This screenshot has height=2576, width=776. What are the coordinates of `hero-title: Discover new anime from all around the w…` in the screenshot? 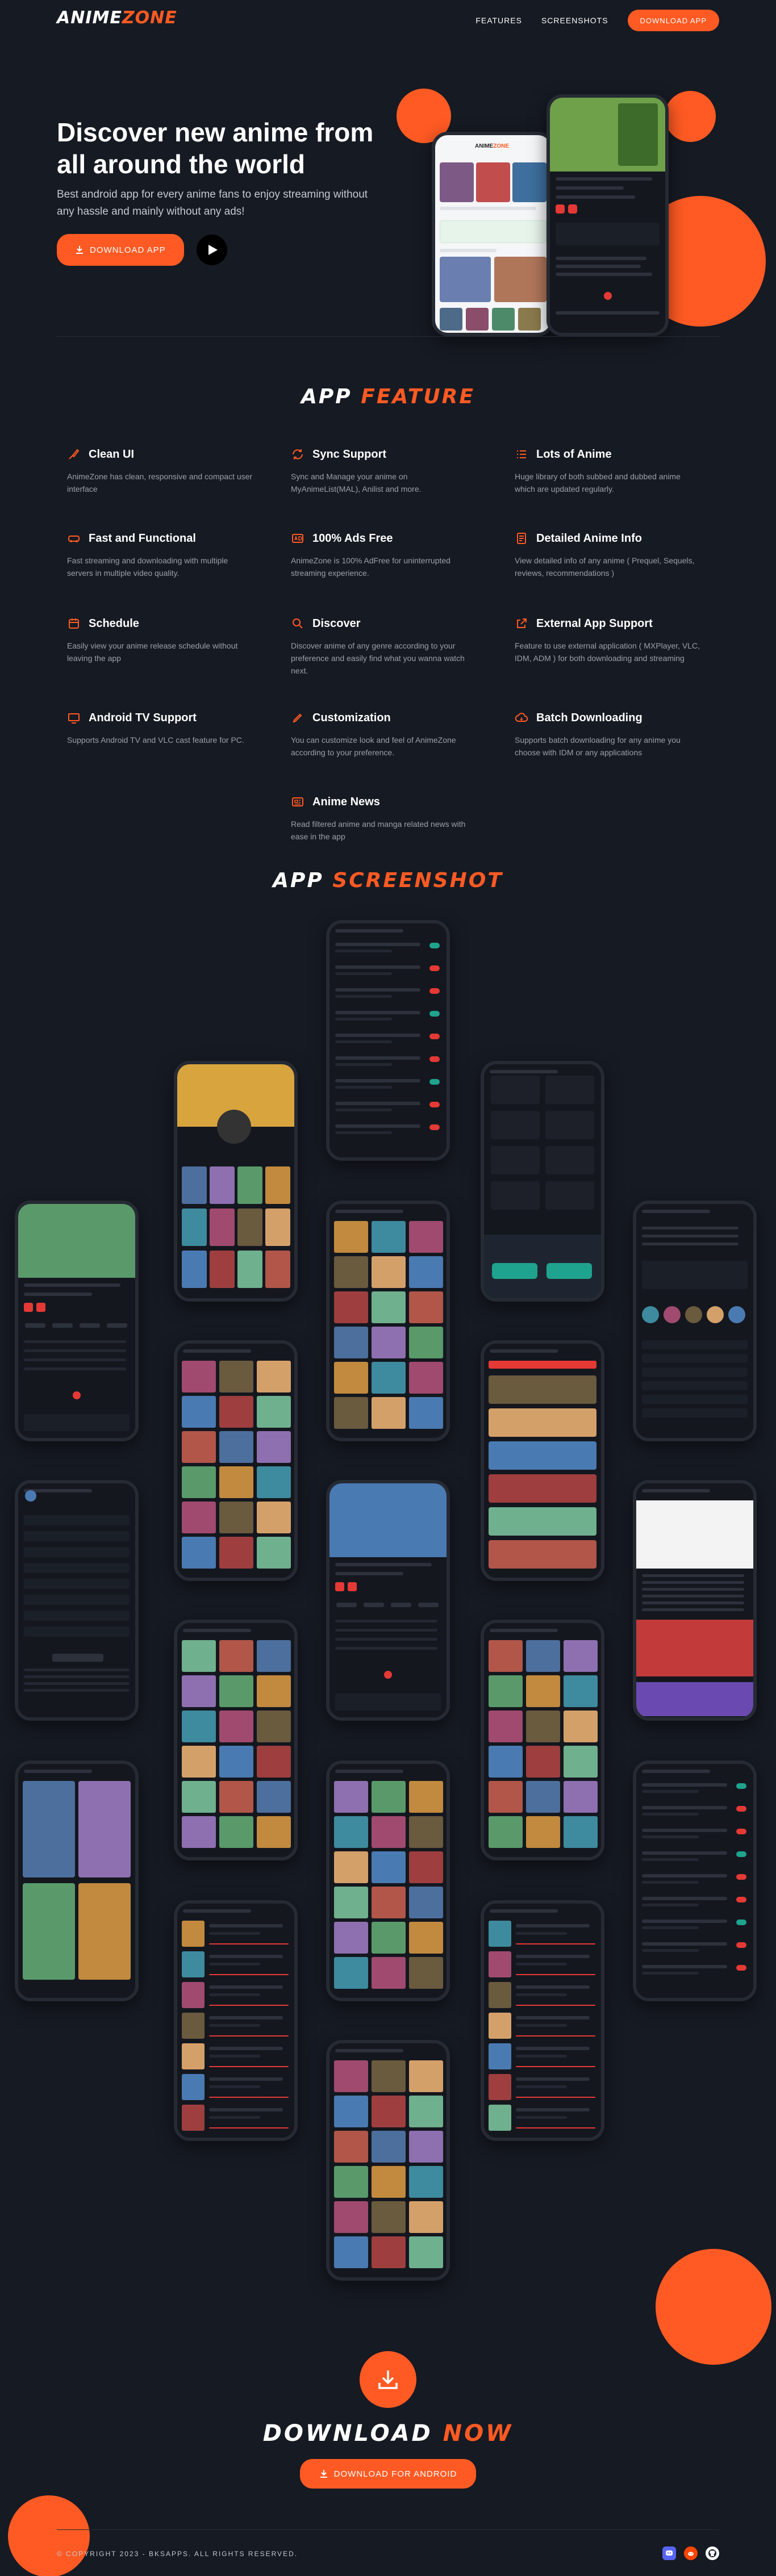 It's located at (216, 148).